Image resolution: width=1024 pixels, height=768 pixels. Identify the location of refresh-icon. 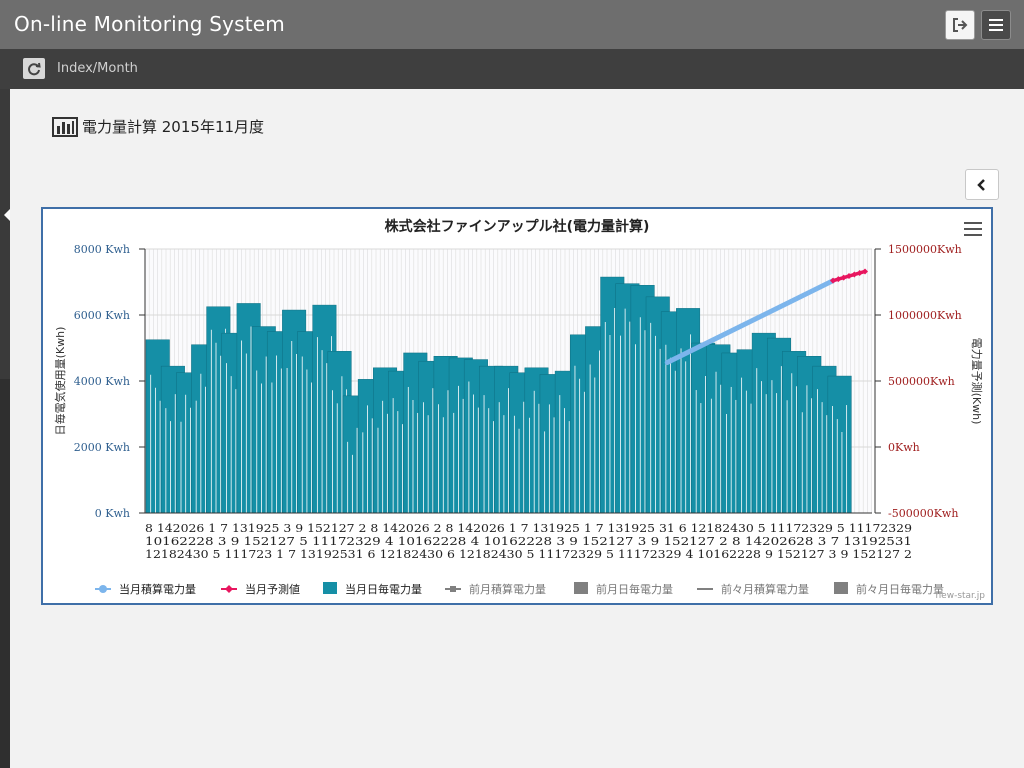
(34, 68).